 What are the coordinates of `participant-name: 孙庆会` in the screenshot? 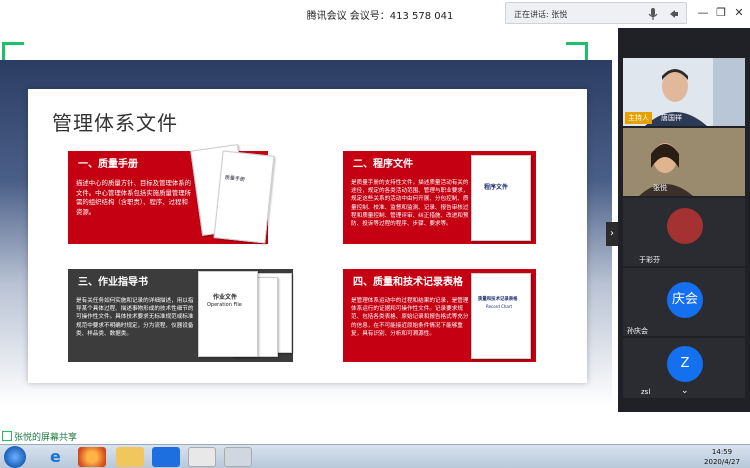 It's located at (637, 331).